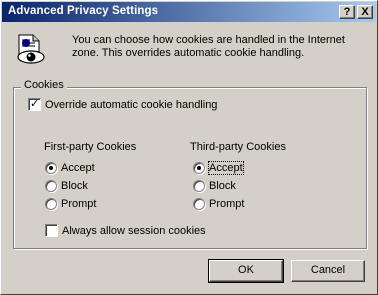 The image size is (378, 295). I want to click on checkmark-icon: ✓, so click(35, 104).